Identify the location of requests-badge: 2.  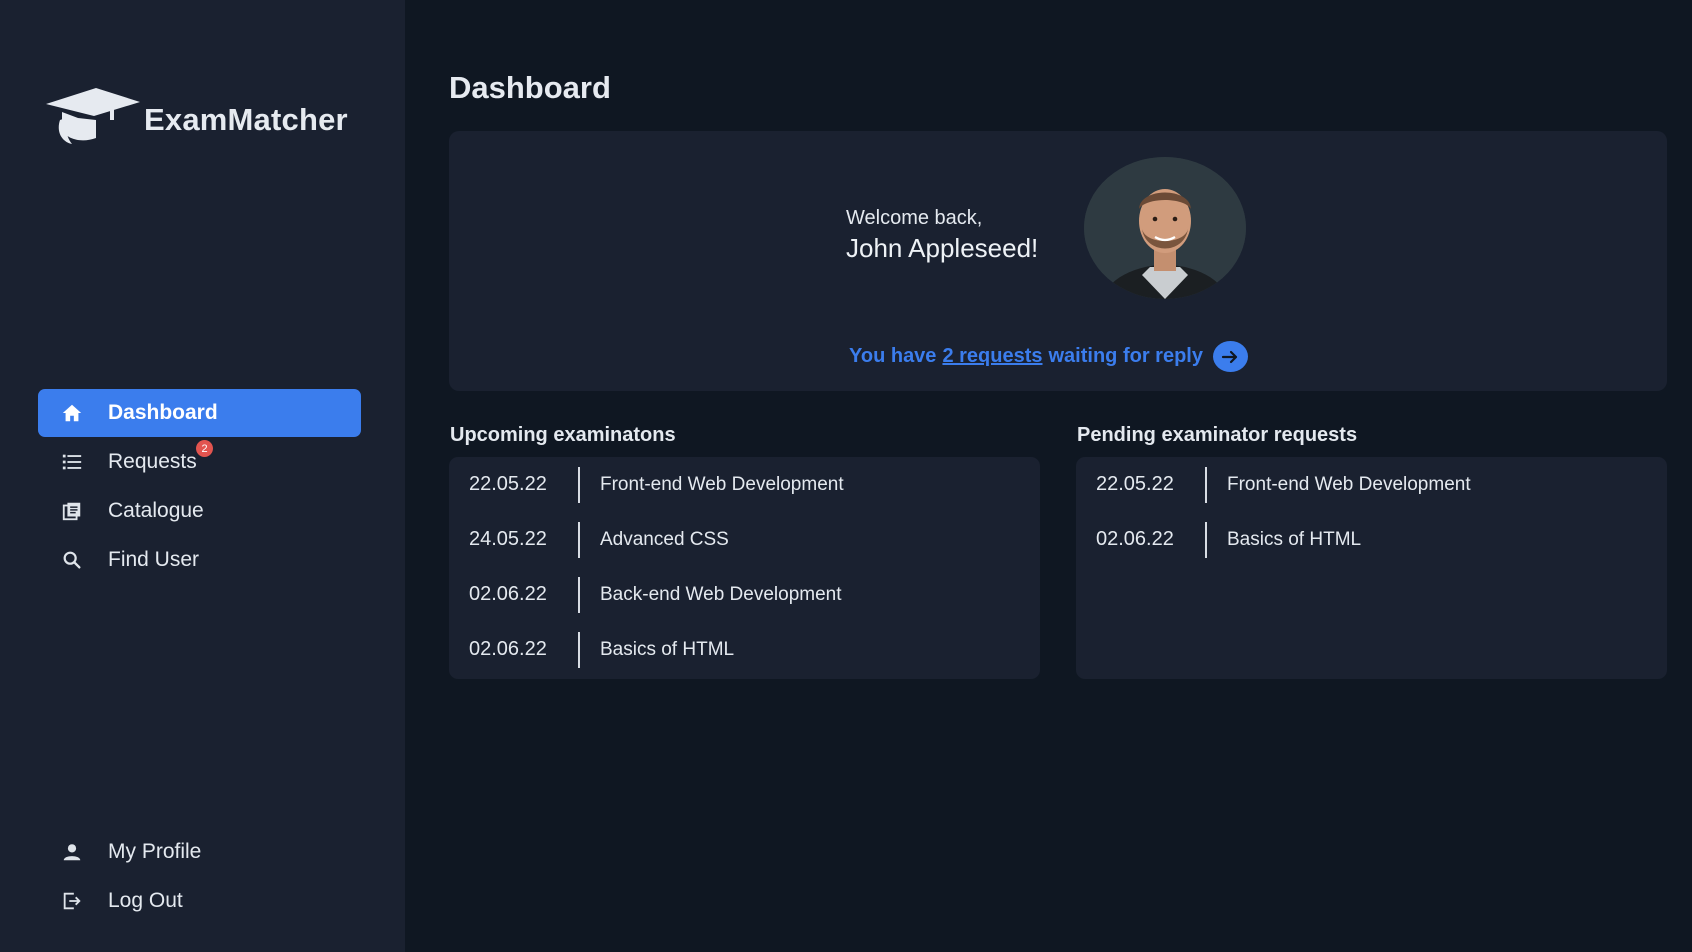
(204, 448).